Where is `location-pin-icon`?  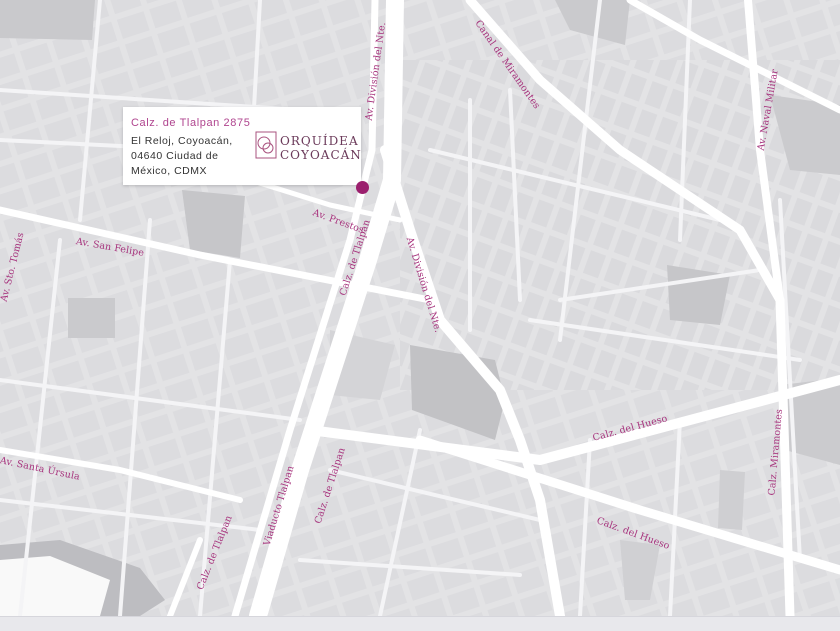
location-pin-icon is located at coordinates (362, 187).